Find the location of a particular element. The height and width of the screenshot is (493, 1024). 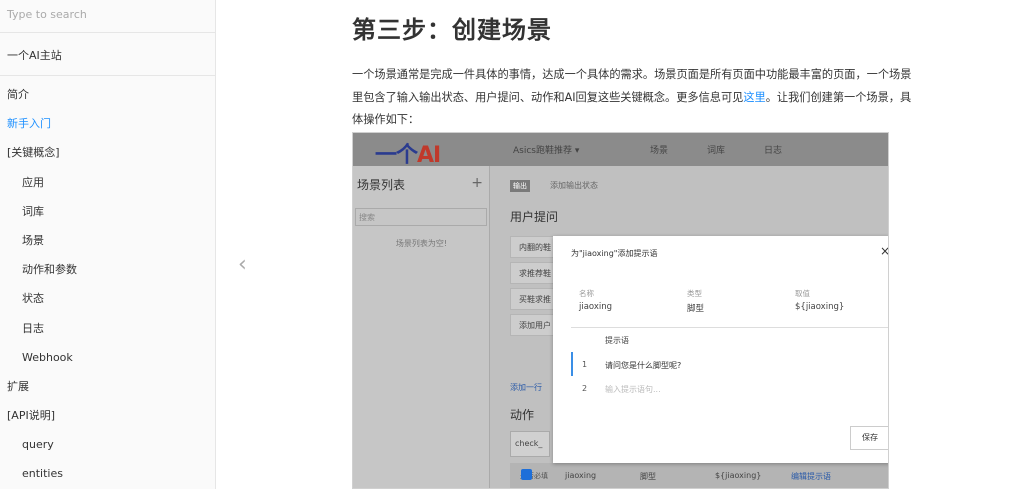

output-tag-text: 添加输出状态 is located at coordinates (574, 185).